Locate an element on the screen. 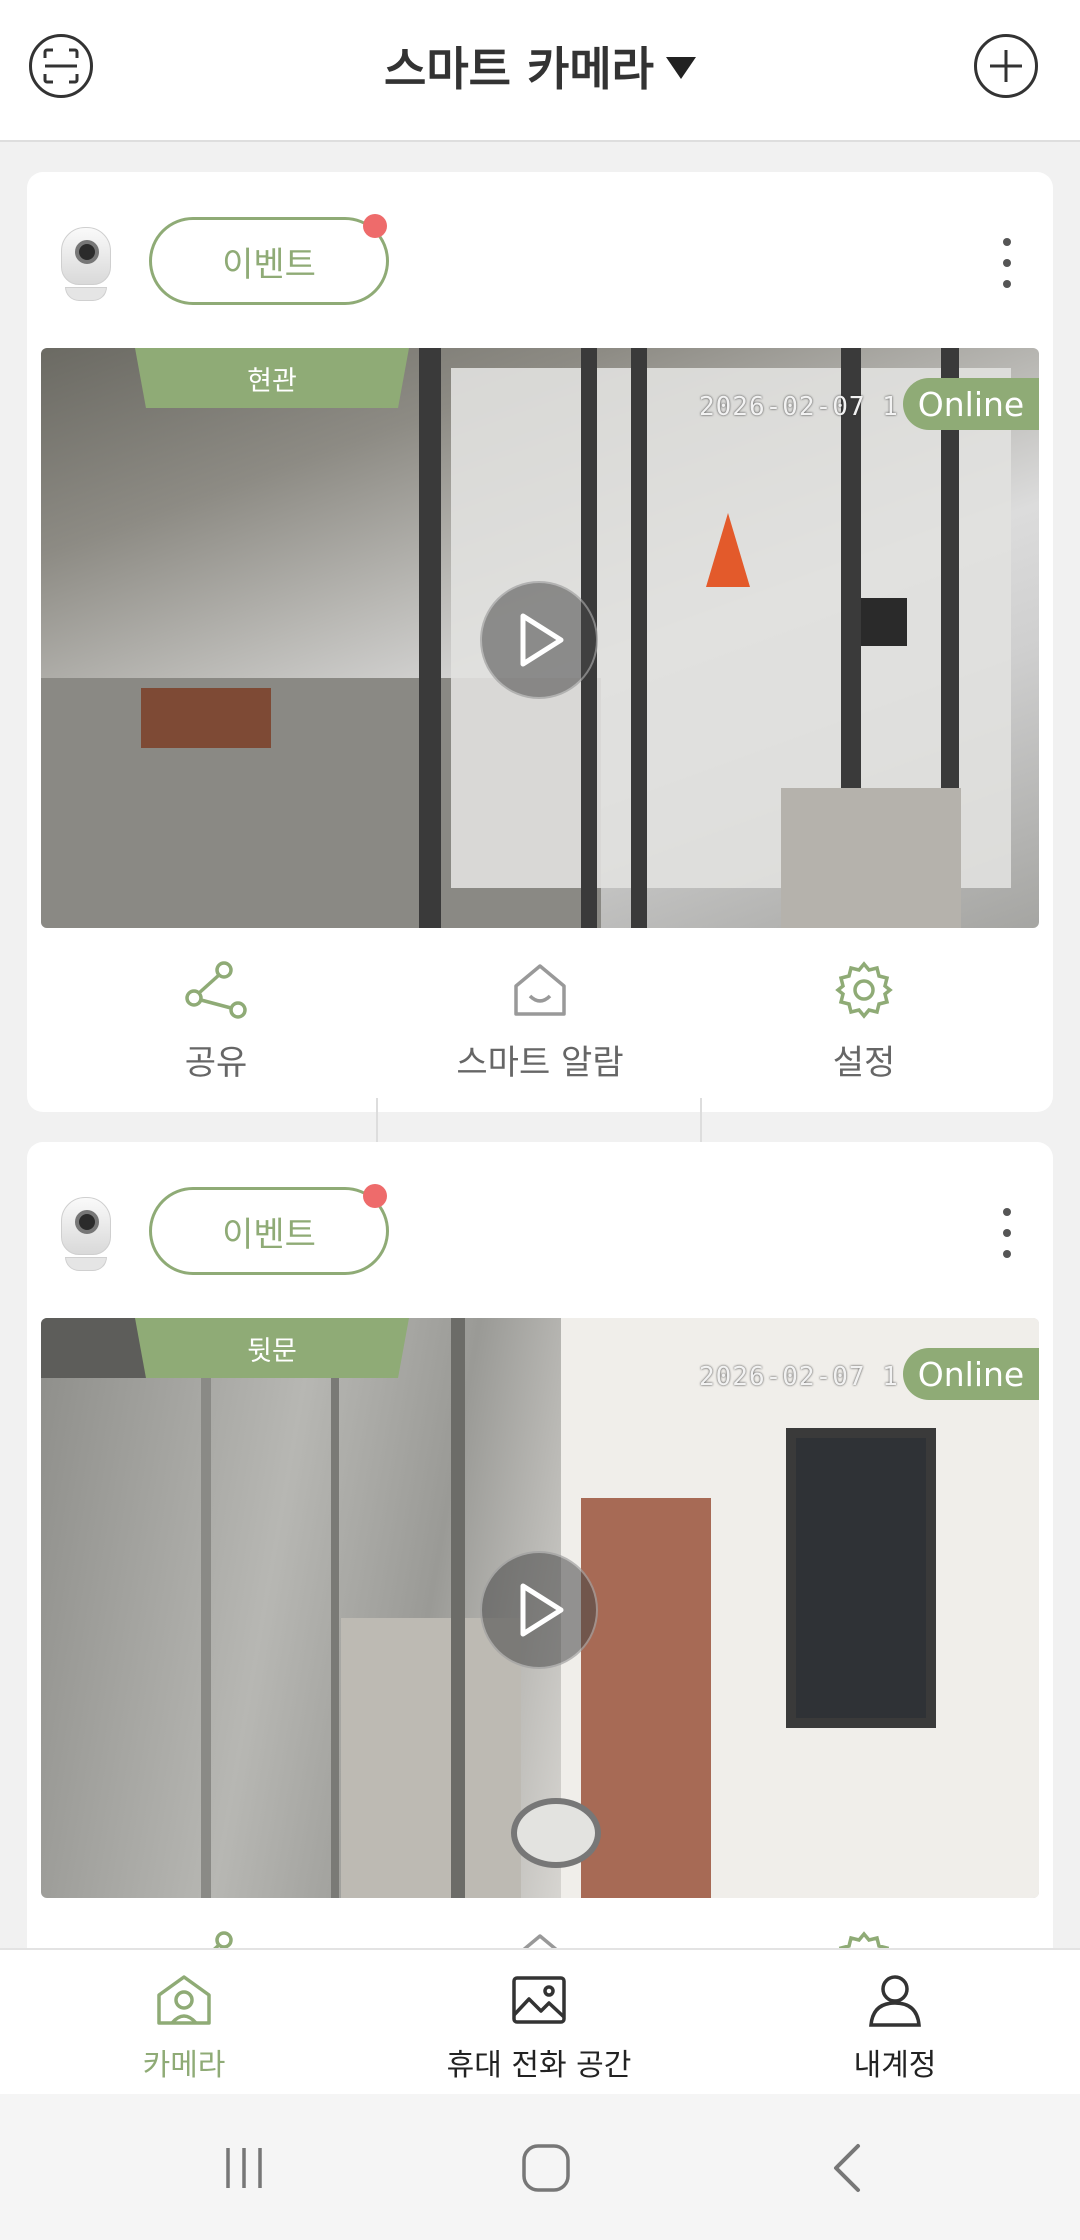 The width and height of the screenshot is (1080, 2240). recent-apps-button is located at coordinates (244, 2168).